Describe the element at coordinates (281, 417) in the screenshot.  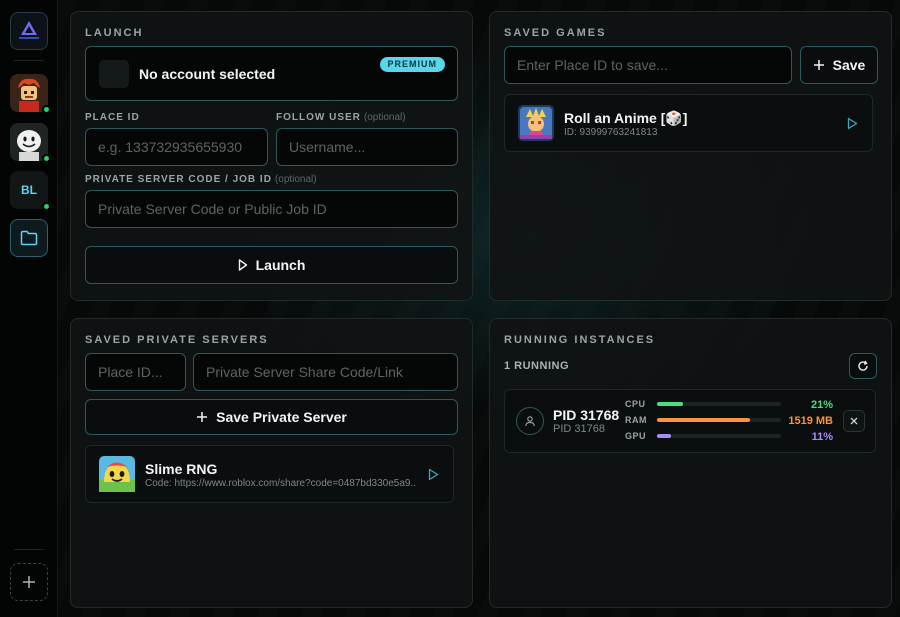
I see `save-private-server-label: Save Private Server` at that location.